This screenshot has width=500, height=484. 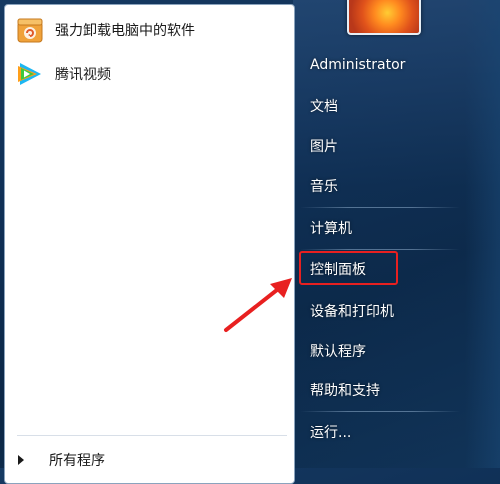 What do you see at coordinates (345, 390) in the screenshot?
I see `menu-item-help-support: 帮助和支持` at bounding box center [345, 390].